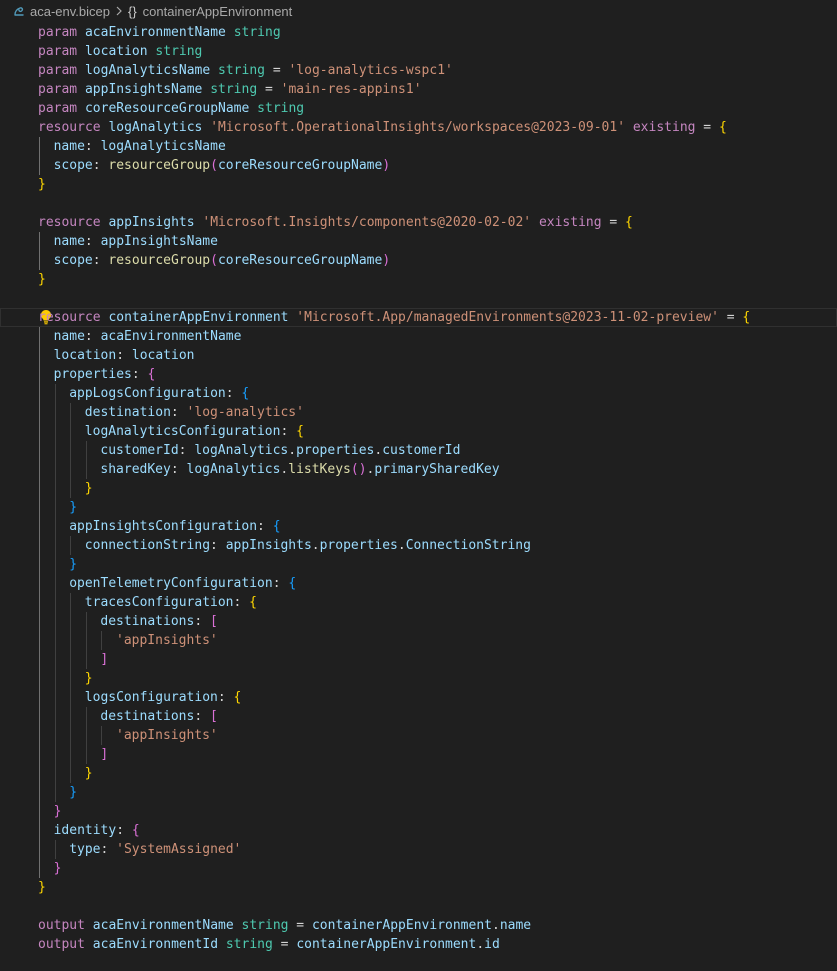  I want to click on code-line: destination: 'log-analytics', so click(418, 412).